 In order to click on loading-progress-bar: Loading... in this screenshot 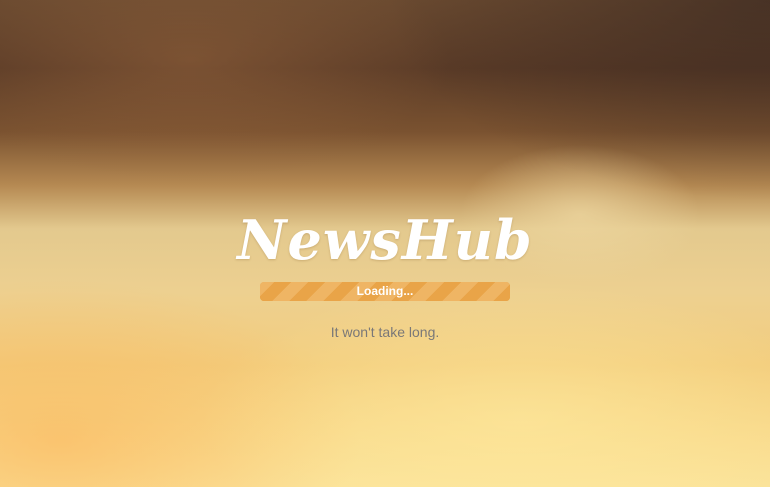, I will do `click(385, 291)`.